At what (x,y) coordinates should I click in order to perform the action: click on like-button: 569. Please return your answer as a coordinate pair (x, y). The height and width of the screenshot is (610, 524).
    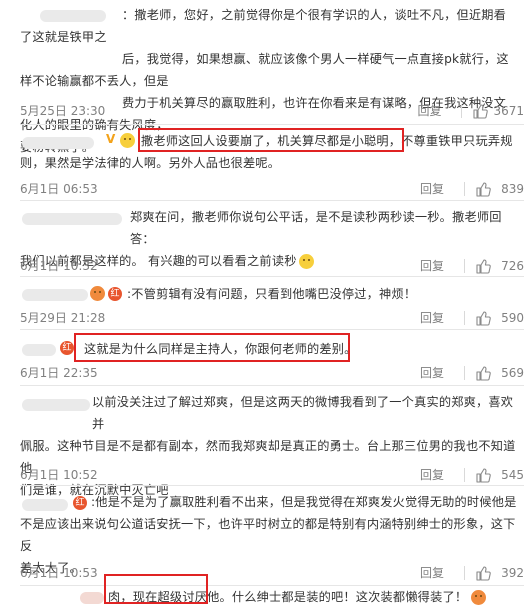
    Looking at the image, I should click on (499, 373).